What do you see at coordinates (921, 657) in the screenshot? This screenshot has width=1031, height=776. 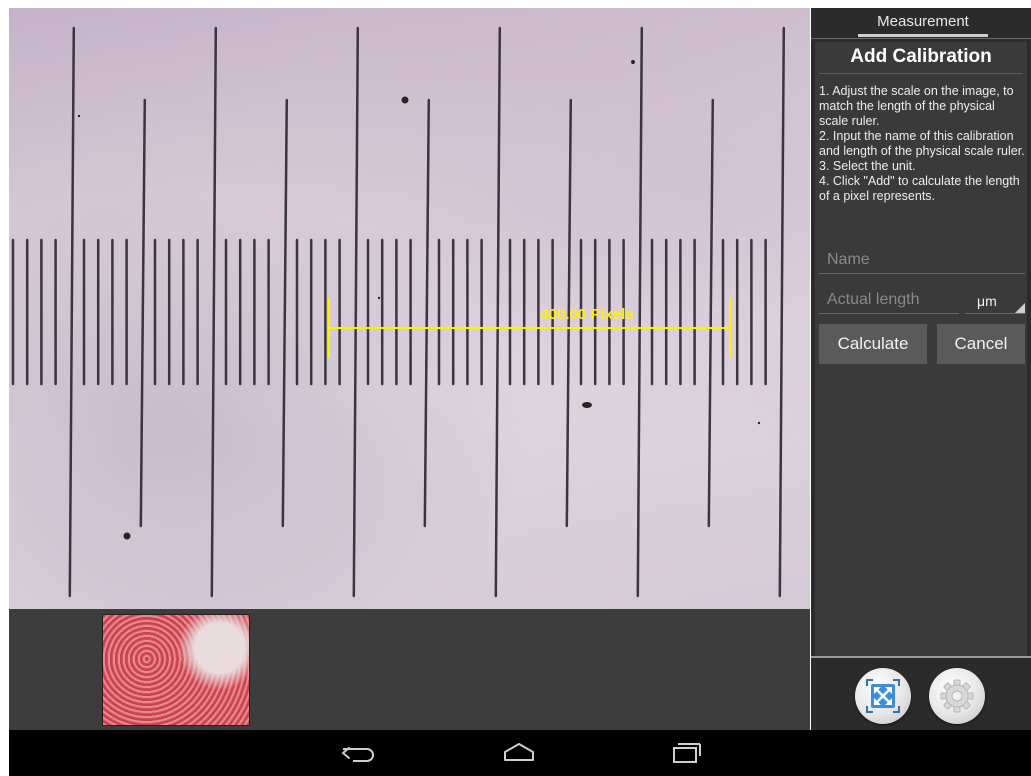 I see `footer-divider` at bounding box center [921, 657].